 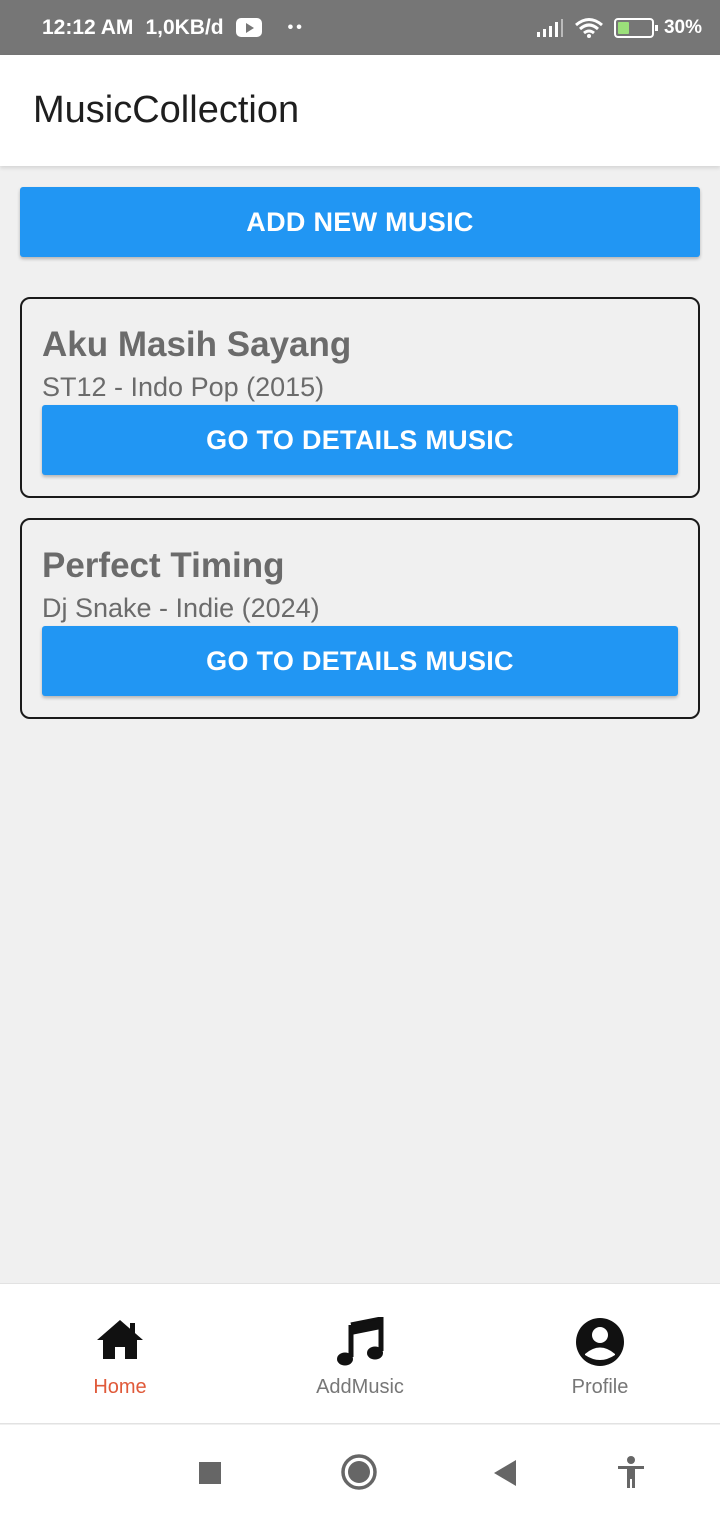 What do you see at coordinates (635, 27) in the screenshot?
I see `battery-charging-icon` at bounding box center [635, 27].